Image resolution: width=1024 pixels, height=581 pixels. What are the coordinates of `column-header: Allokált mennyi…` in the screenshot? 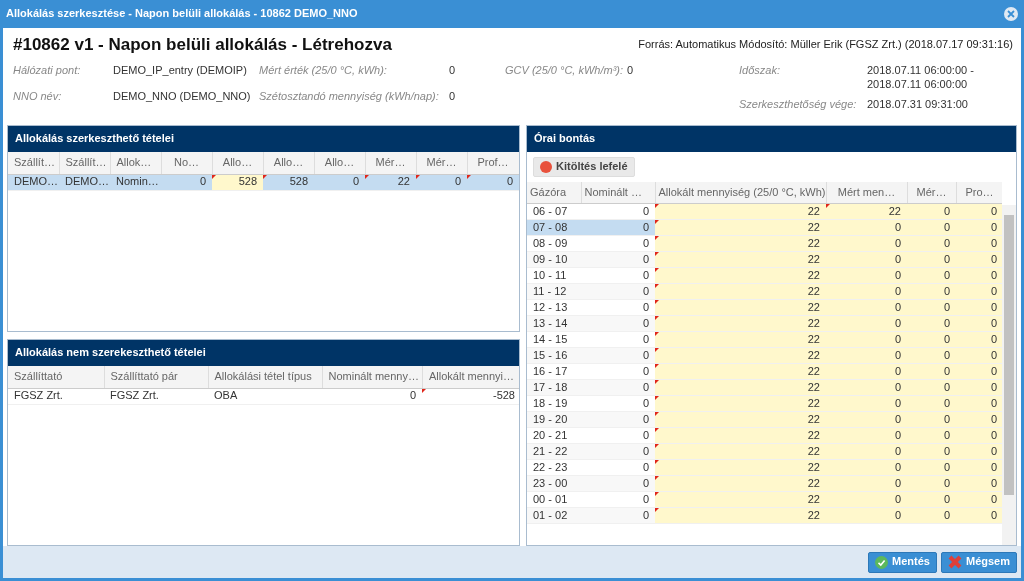 It's located at (470, 377).